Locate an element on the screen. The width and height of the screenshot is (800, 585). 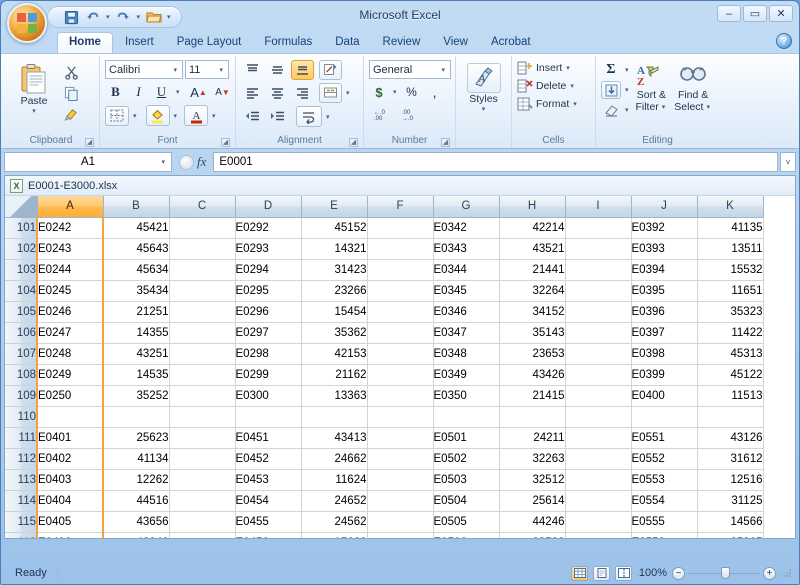
styles-dropdown-icon: ▾ is located at coordinates (484, 109).